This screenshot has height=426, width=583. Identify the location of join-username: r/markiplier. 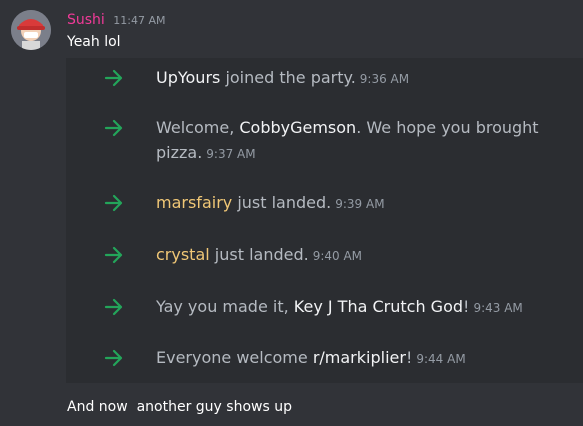
(359, 357).